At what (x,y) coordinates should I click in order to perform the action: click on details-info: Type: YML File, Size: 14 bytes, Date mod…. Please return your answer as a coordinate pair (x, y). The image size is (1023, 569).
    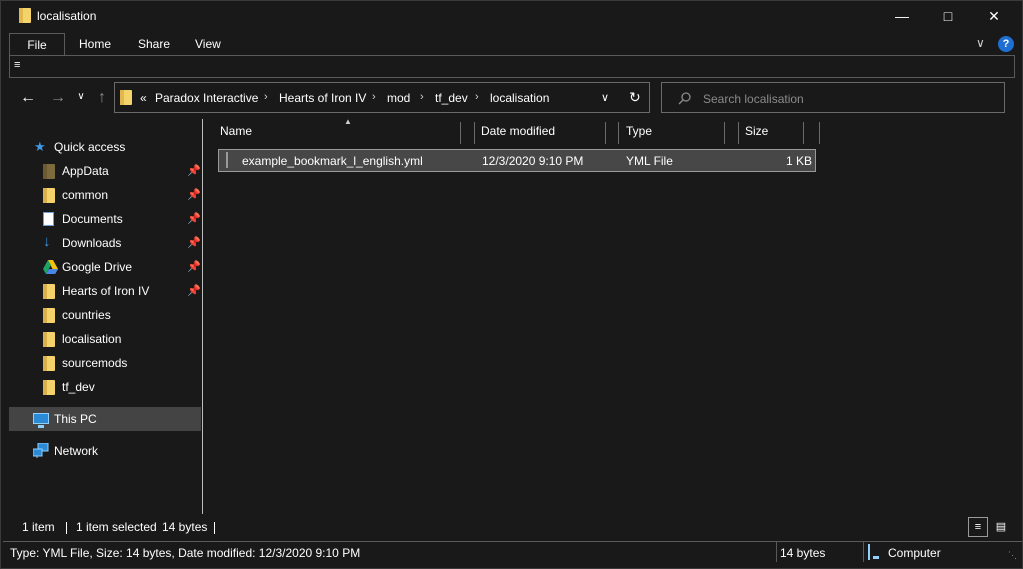
    Looking at the image, I should click on (185, 553).